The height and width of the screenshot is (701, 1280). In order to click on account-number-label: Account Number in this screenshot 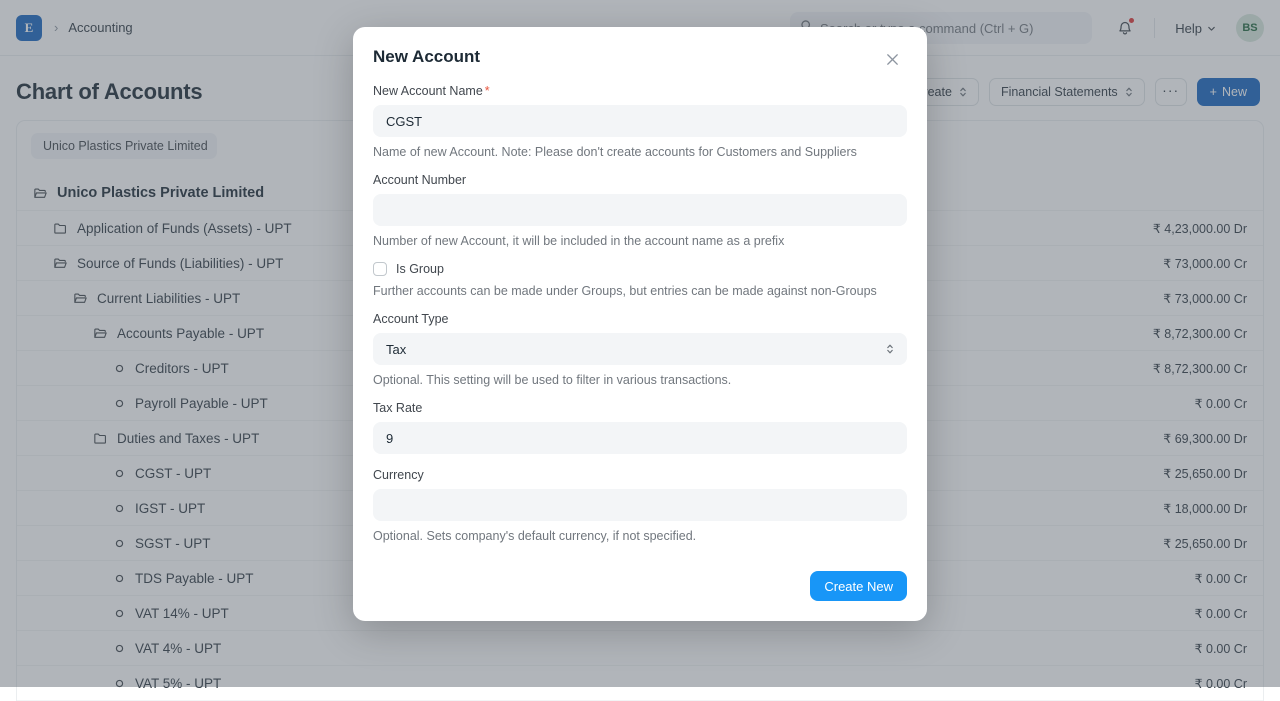, I will do `click(640, 180)`.